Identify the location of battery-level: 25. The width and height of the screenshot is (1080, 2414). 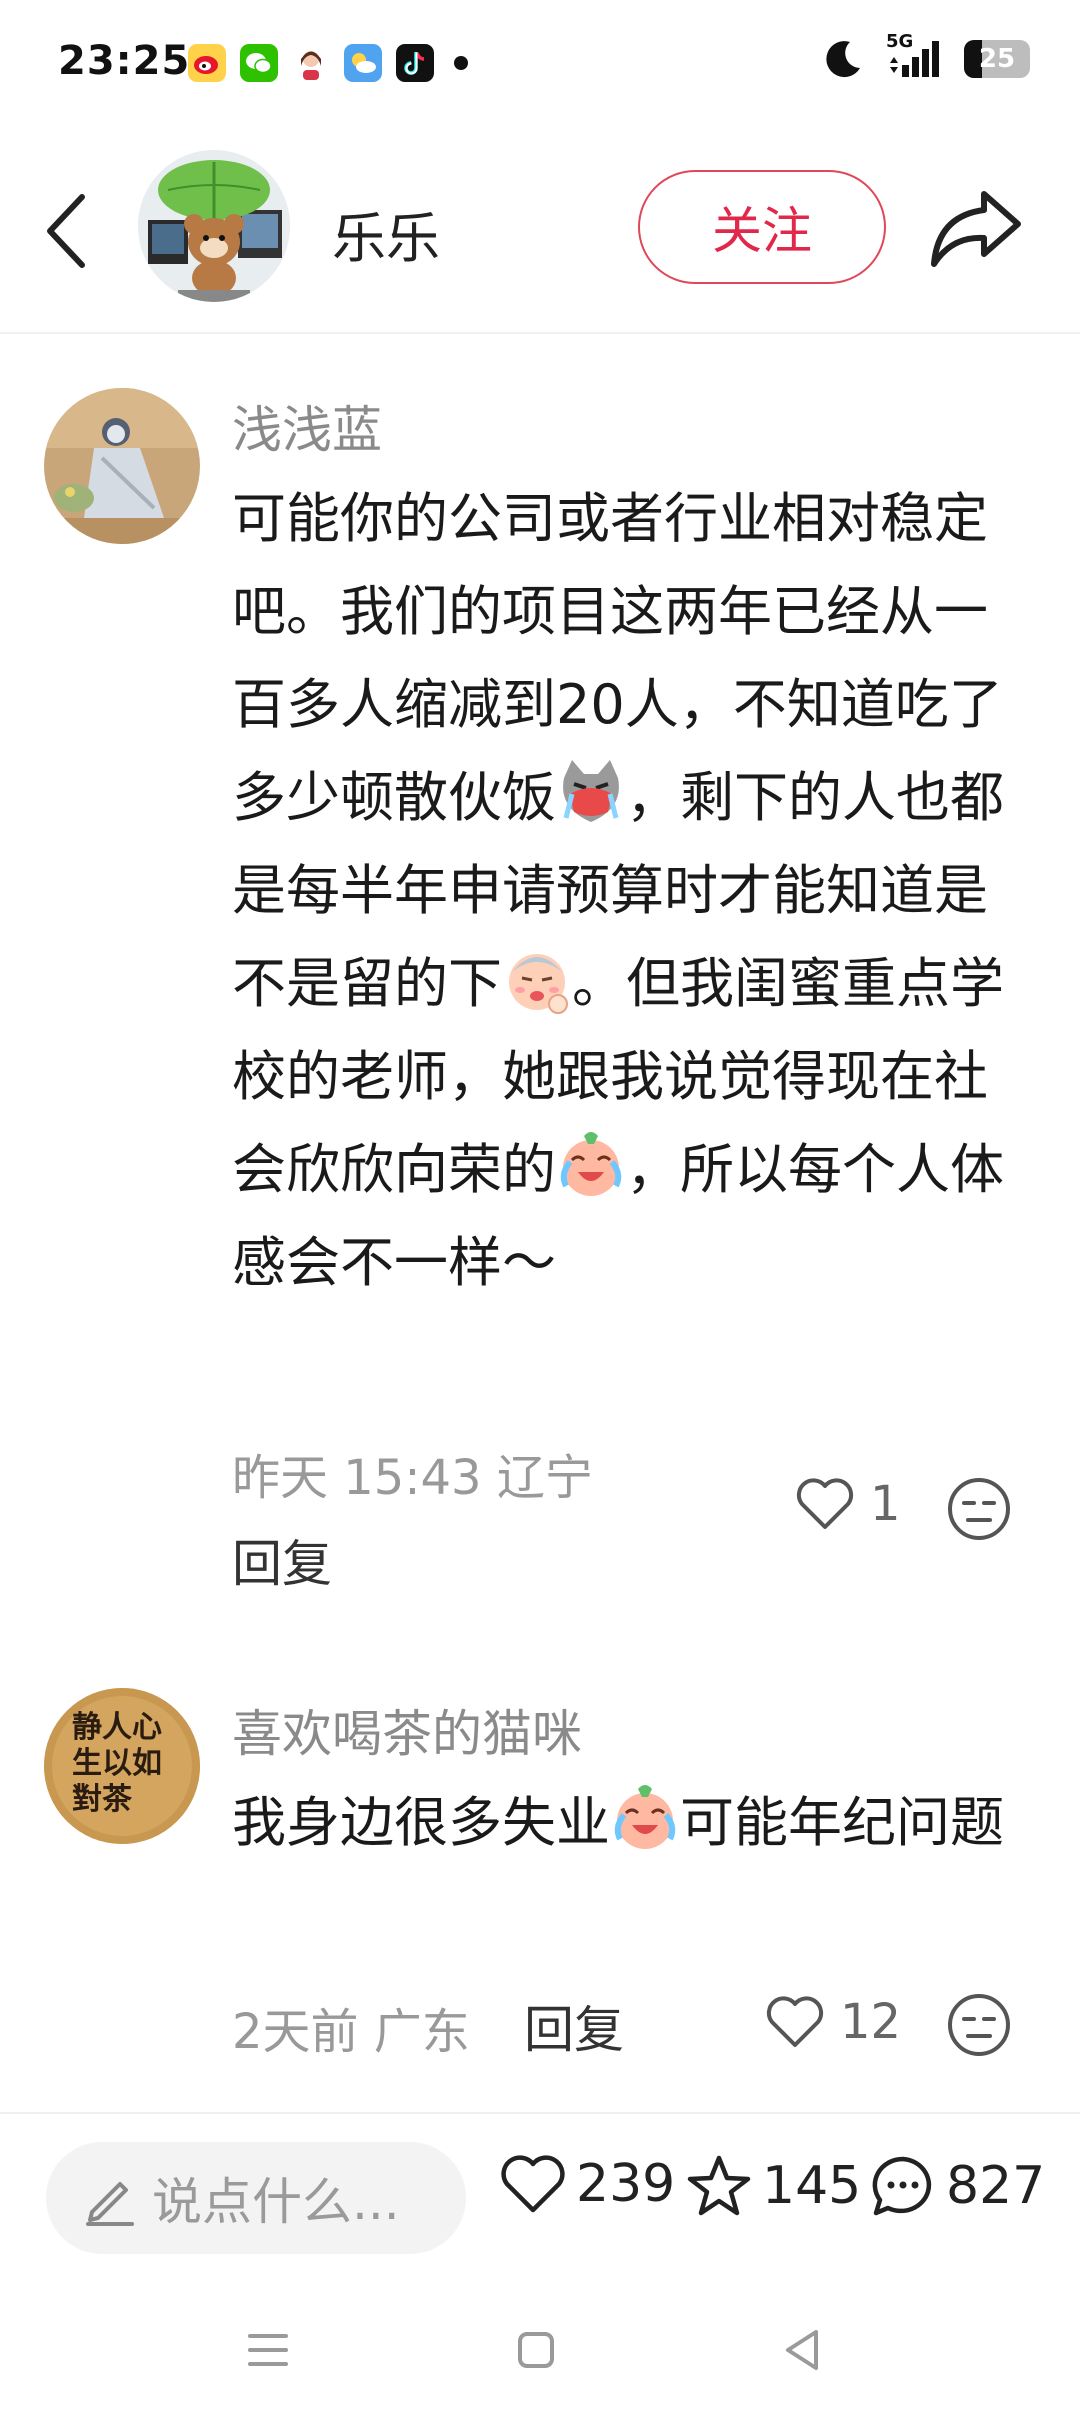
(997, 59).